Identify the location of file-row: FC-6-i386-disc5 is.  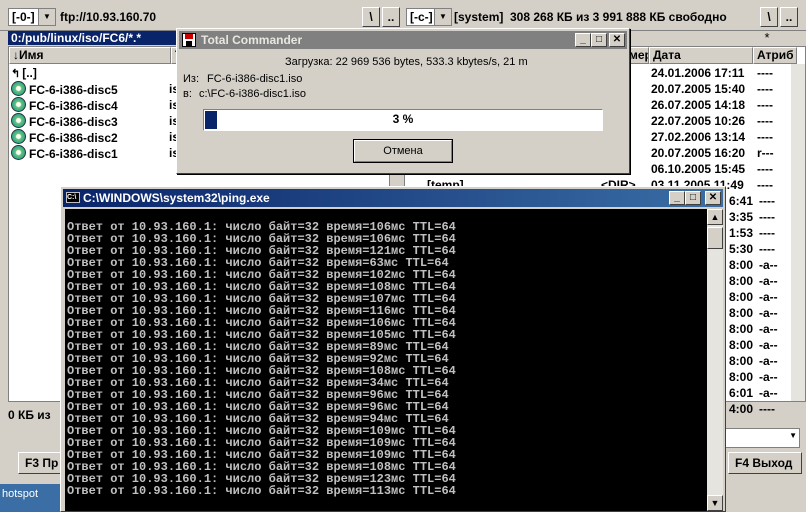
(101, 89).